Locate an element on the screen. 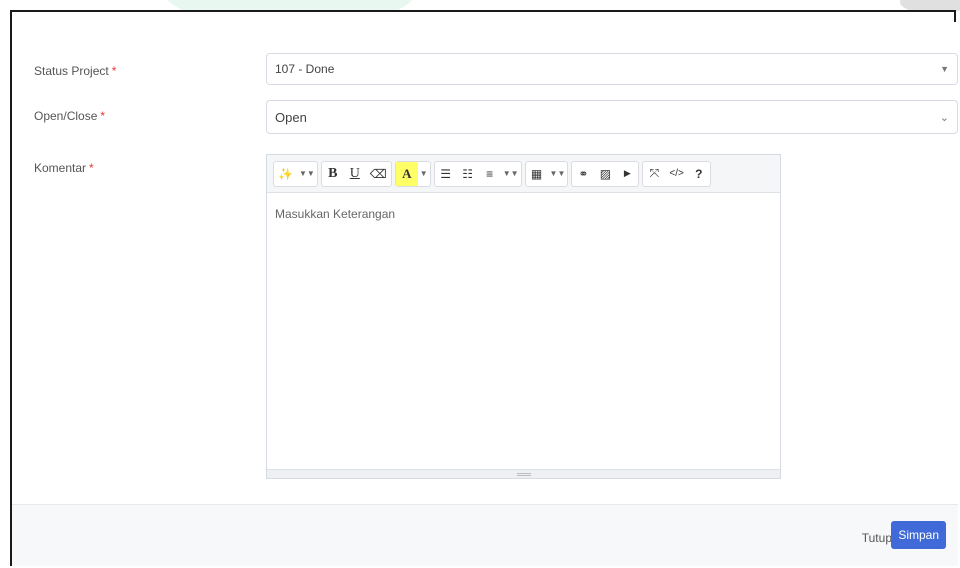 Image resolution: width=960 pixels, height=568 pixels. table-group: ▦ ▼▼ is located at coordinates (546, 173).